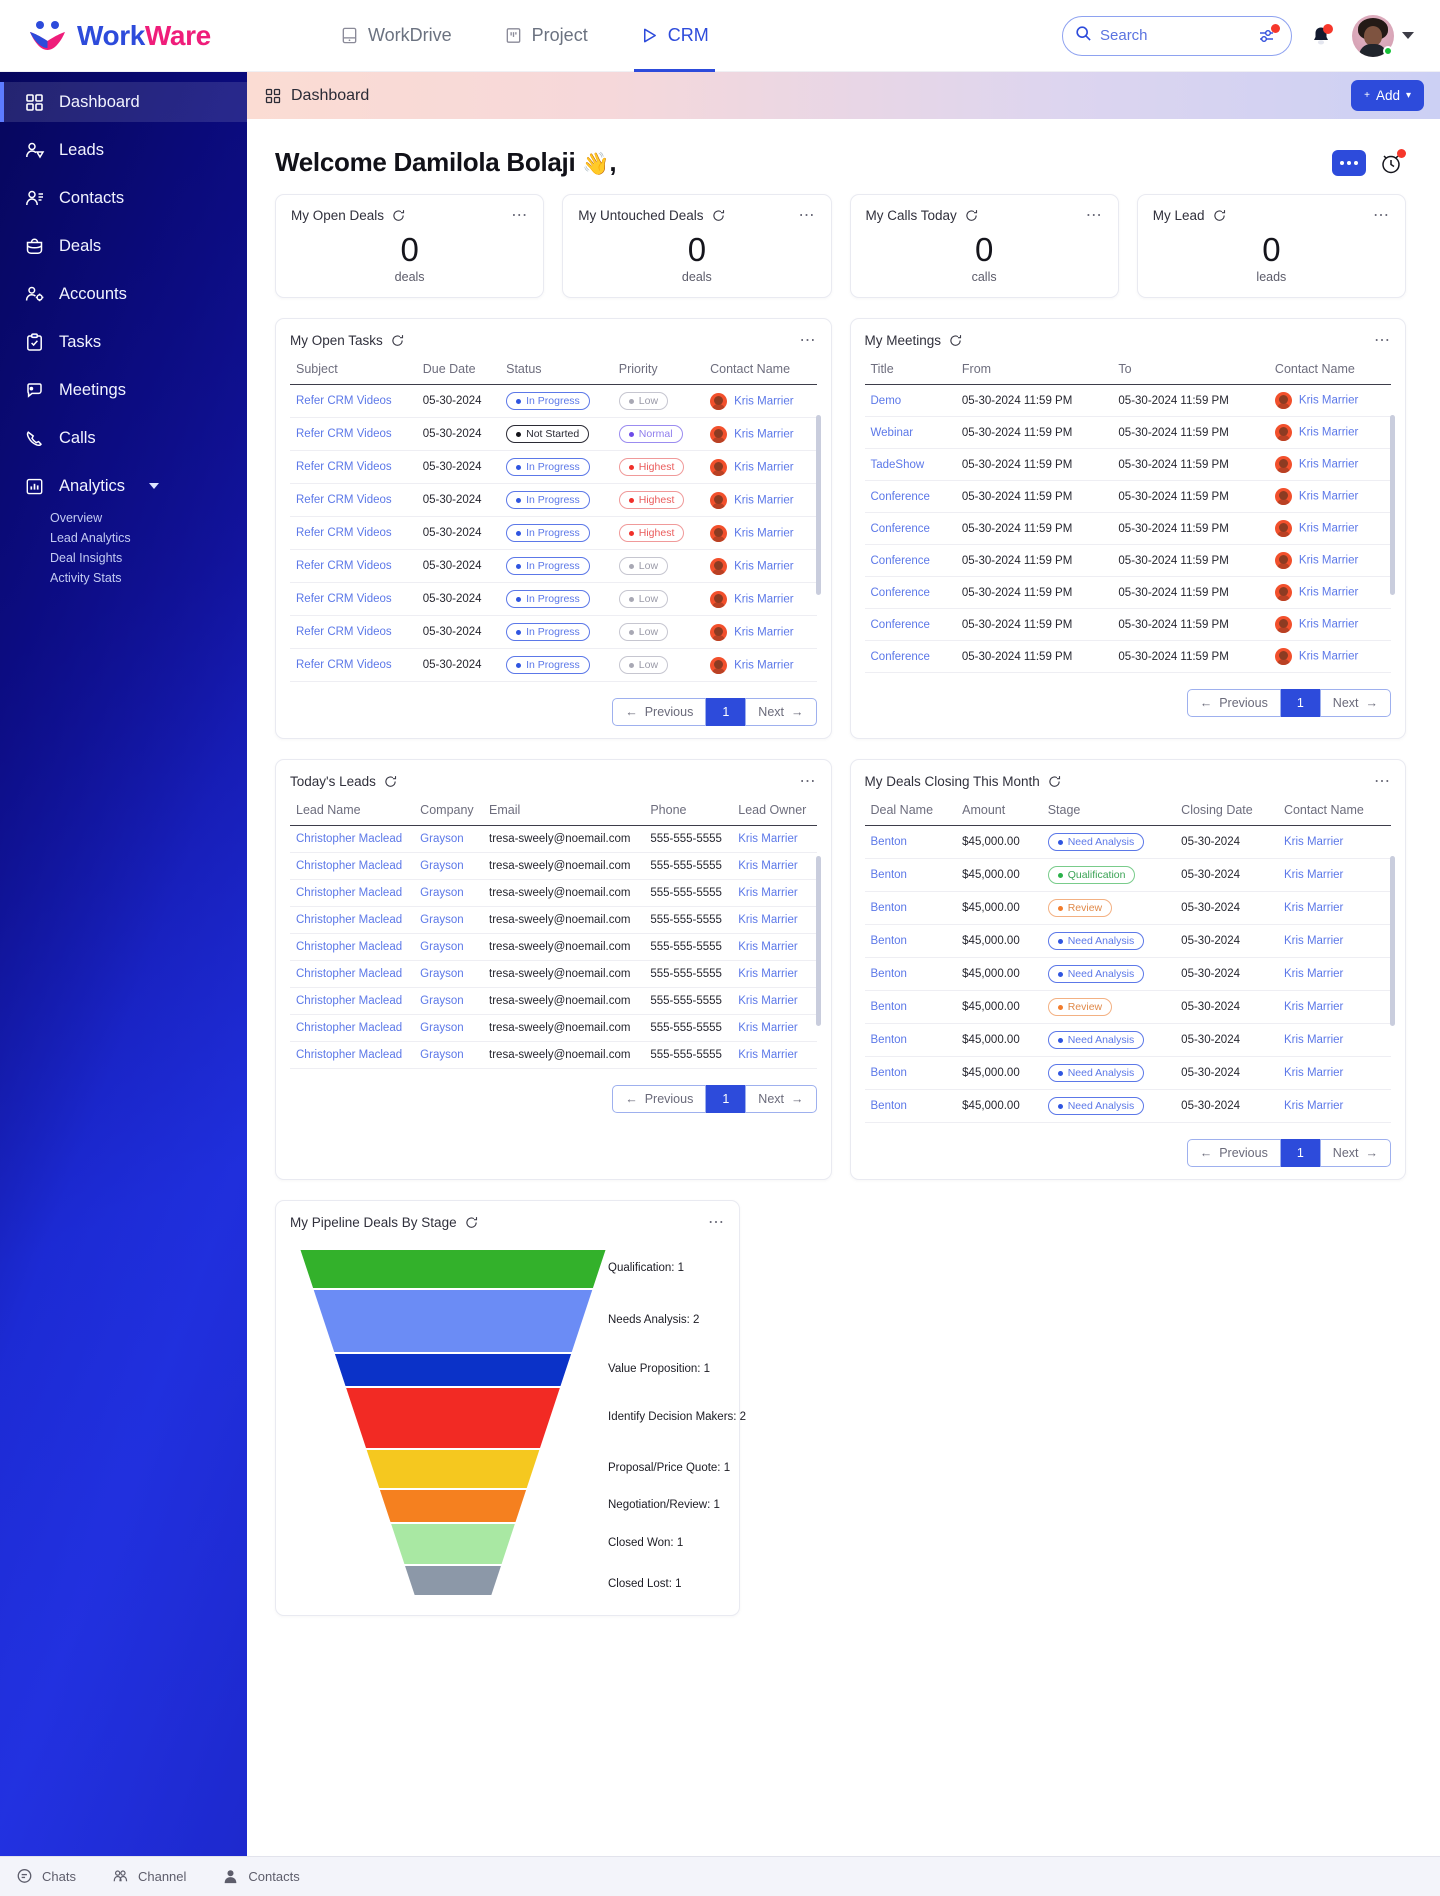 The width and height of the screenshot is (1440, 1896). I want to click on sidebar-subitem-activity-stats: Activity Stats, so click(148, 578).